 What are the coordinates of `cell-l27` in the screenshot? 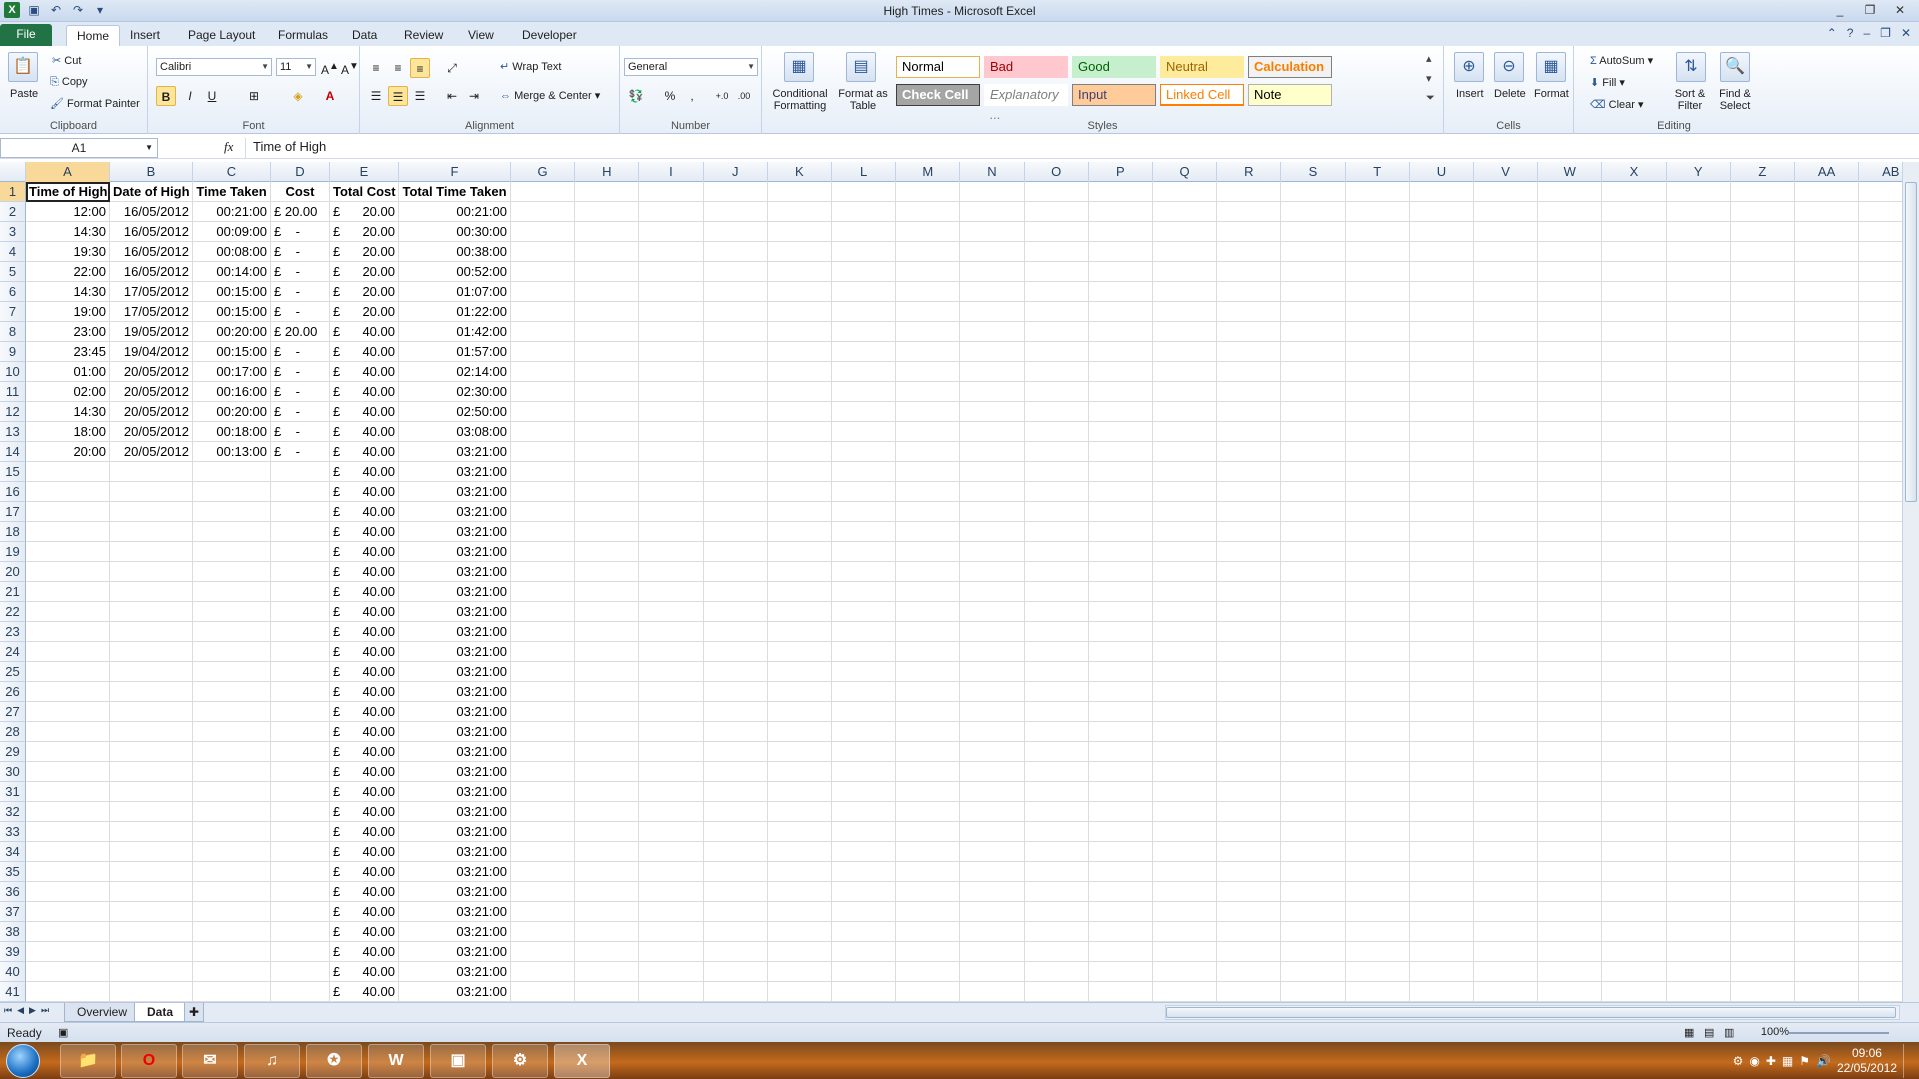 It's located at (864, 712).